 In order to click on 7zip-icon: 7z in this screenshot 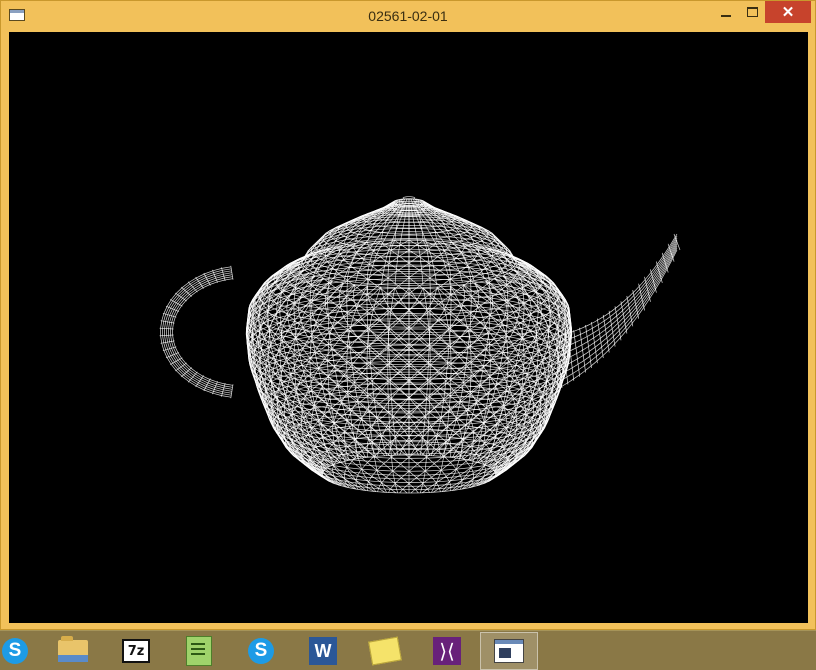, I will do `click(136, 651)`.